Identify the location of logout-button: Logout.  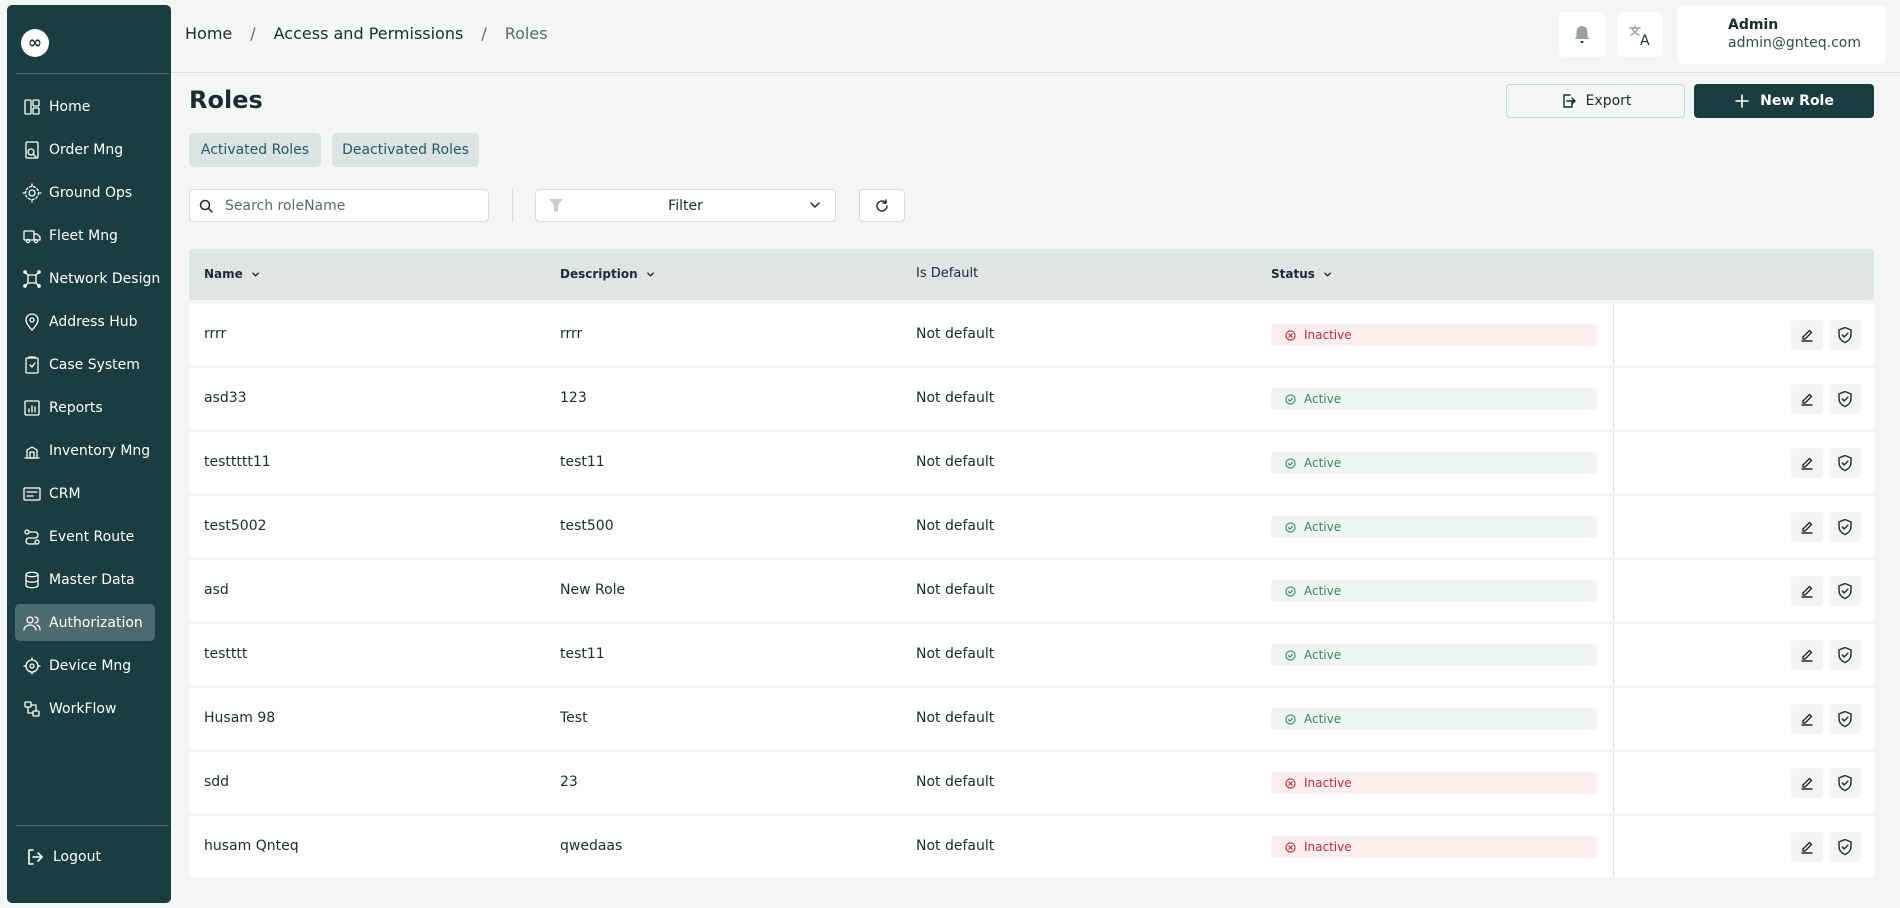
(63, 857).